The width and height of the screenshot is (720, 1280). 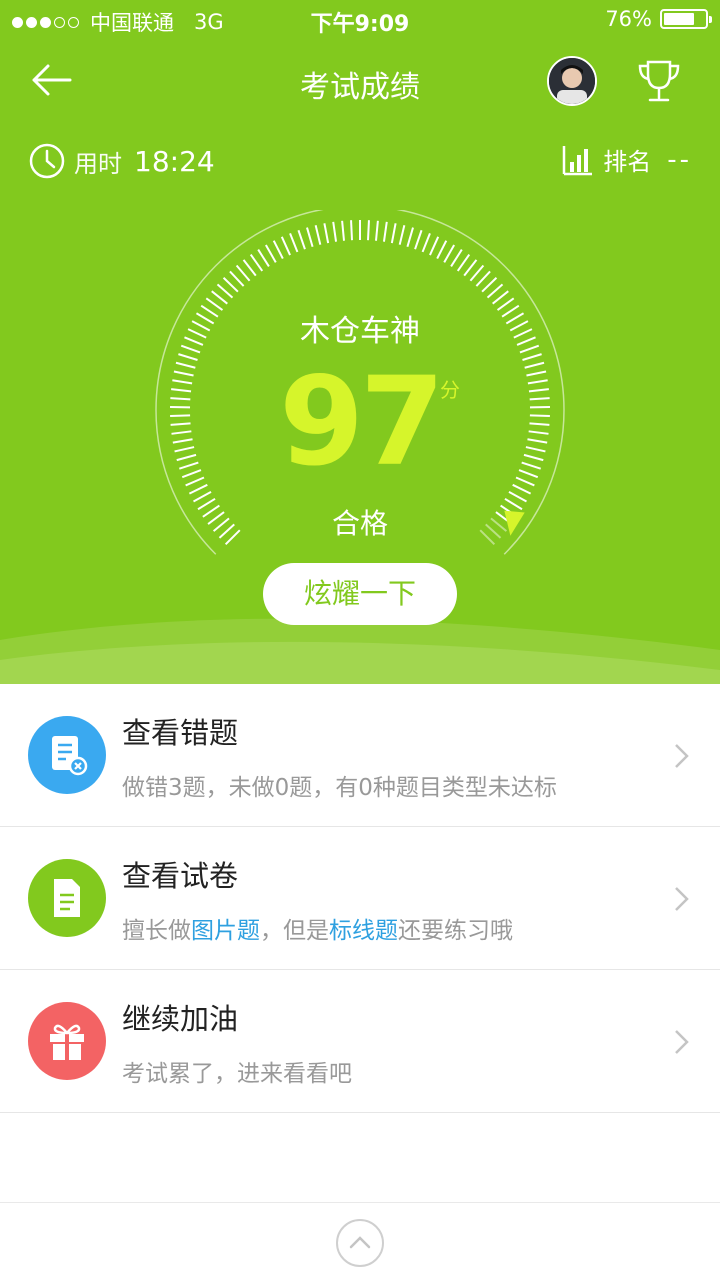 I want to click on time-used: 用时 18:24, so click(x=121, y=161).